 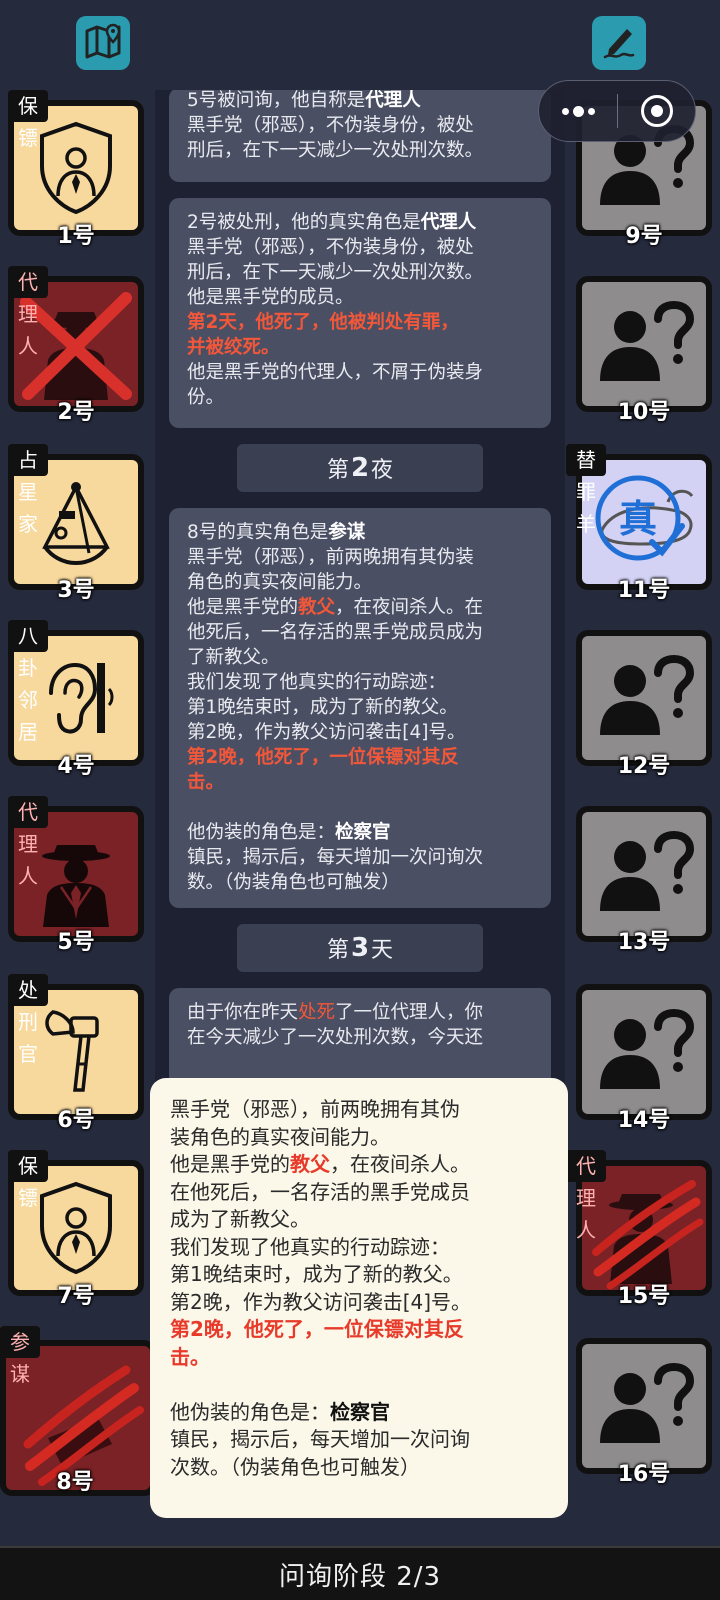 I want to click on log-text: 在今天减少了一次处刑次数，今天还, so click(x=335, y=1037).